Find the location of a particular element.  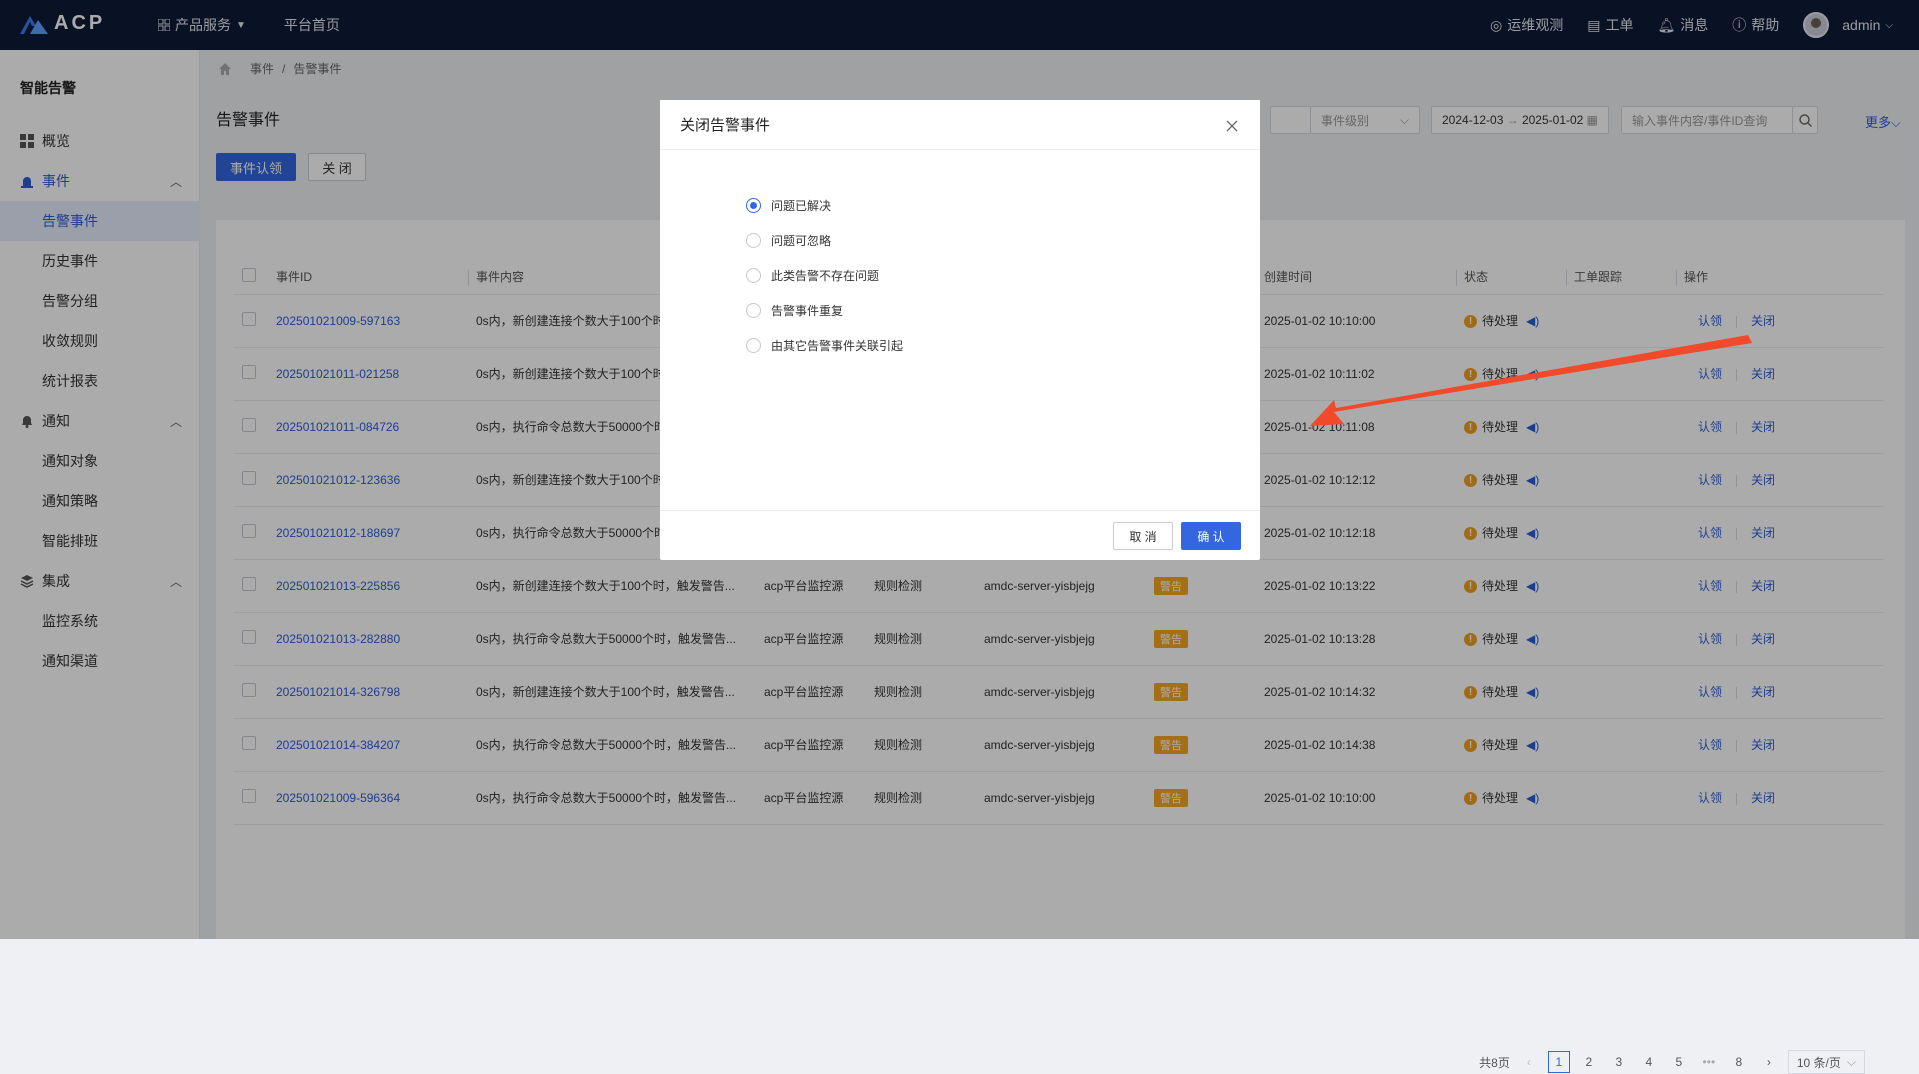

pagination: 共8页 ‹ 1 2 3 4 5 ••• 8 › 10 条/页 ⌵ is located at coordinates (1672, 1062).